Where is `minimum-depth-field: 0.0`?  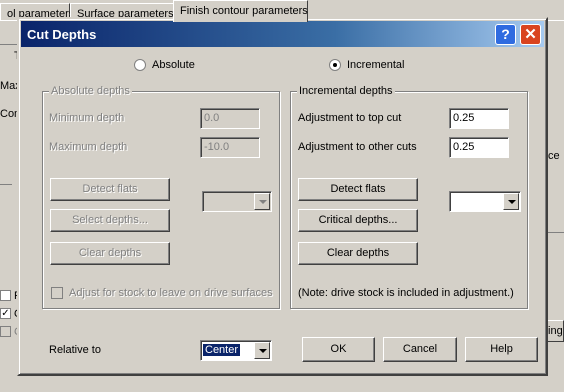
minimum-depth-field: 0.0 is located at coordinates (230, 118).